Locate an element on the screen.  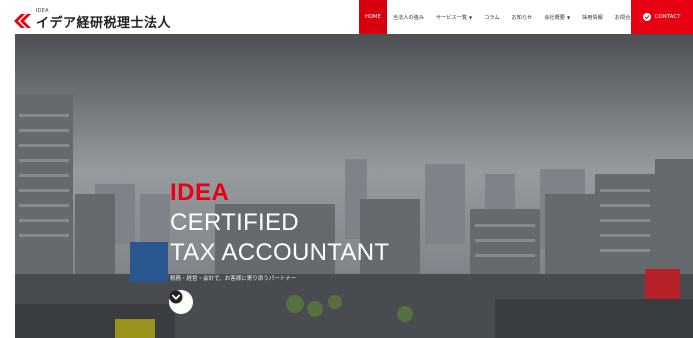
nav-item-label: コラム is located at coordinates (492, 17).